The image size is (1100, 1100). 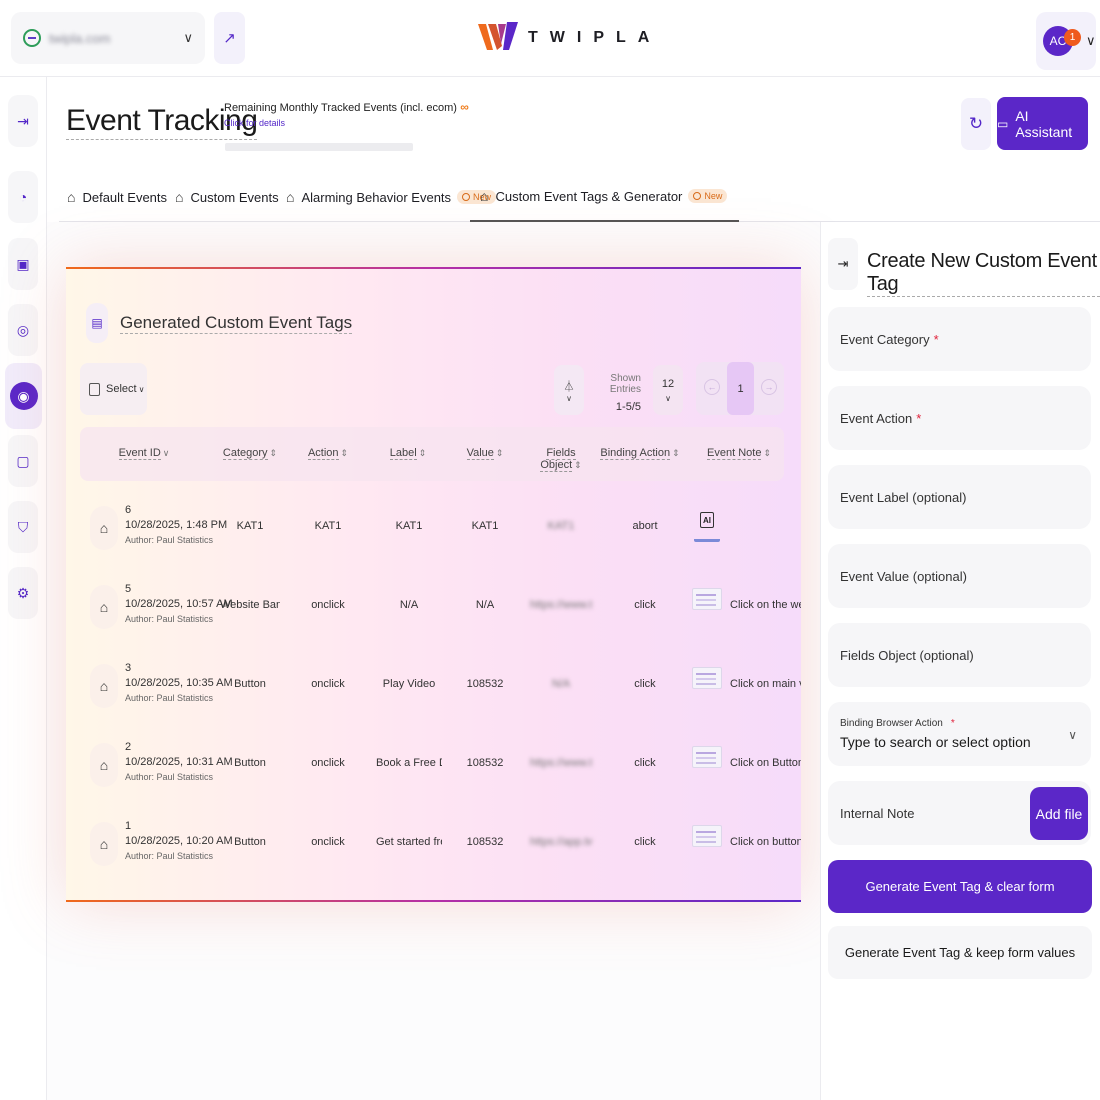 I want to click on sidebar-item-feedback: ▢, so click(x=23, y=461).